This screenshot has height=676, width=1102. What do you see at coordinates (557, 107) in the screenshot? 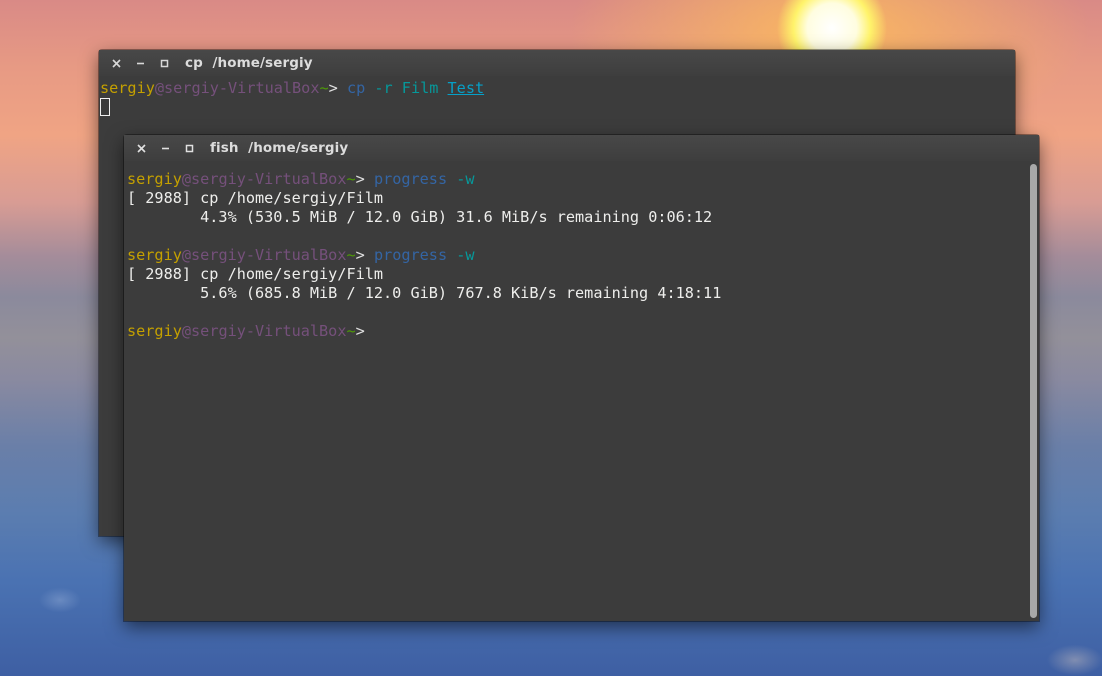
I see `cursor-line` at bounding box center [557, 107].